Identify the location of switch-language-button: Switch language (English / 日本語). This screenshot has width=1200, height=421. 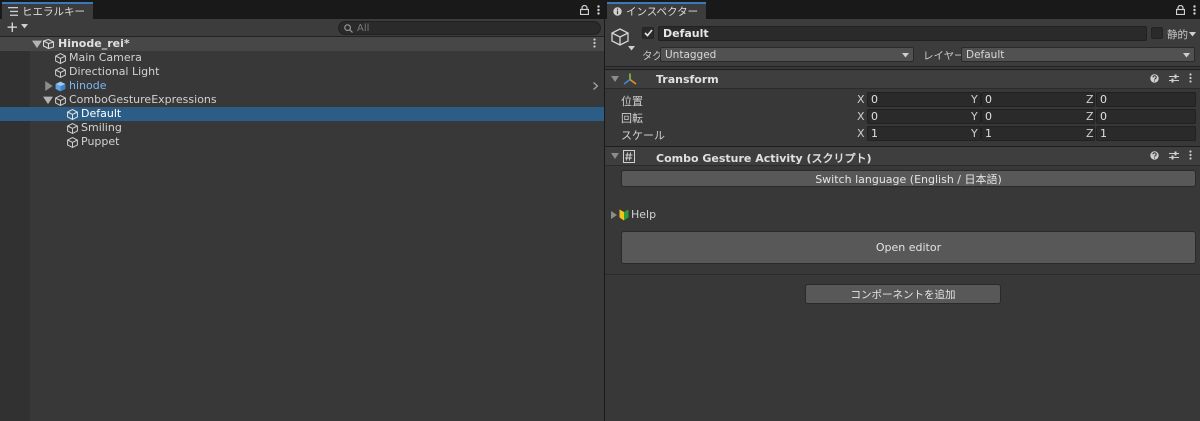
(908, 178).